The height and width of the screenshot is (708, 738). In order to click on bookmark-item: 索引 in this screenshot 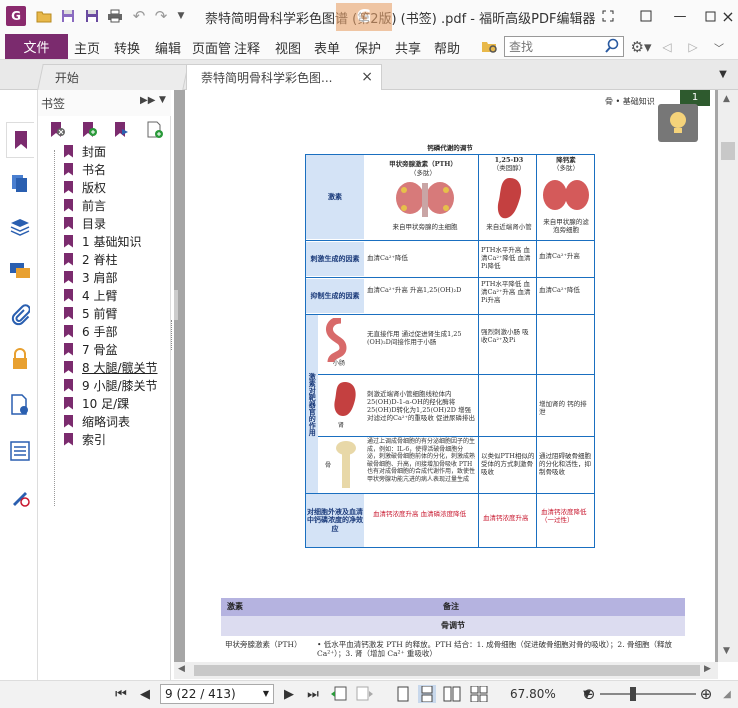, I will do `click(85, 439)`.